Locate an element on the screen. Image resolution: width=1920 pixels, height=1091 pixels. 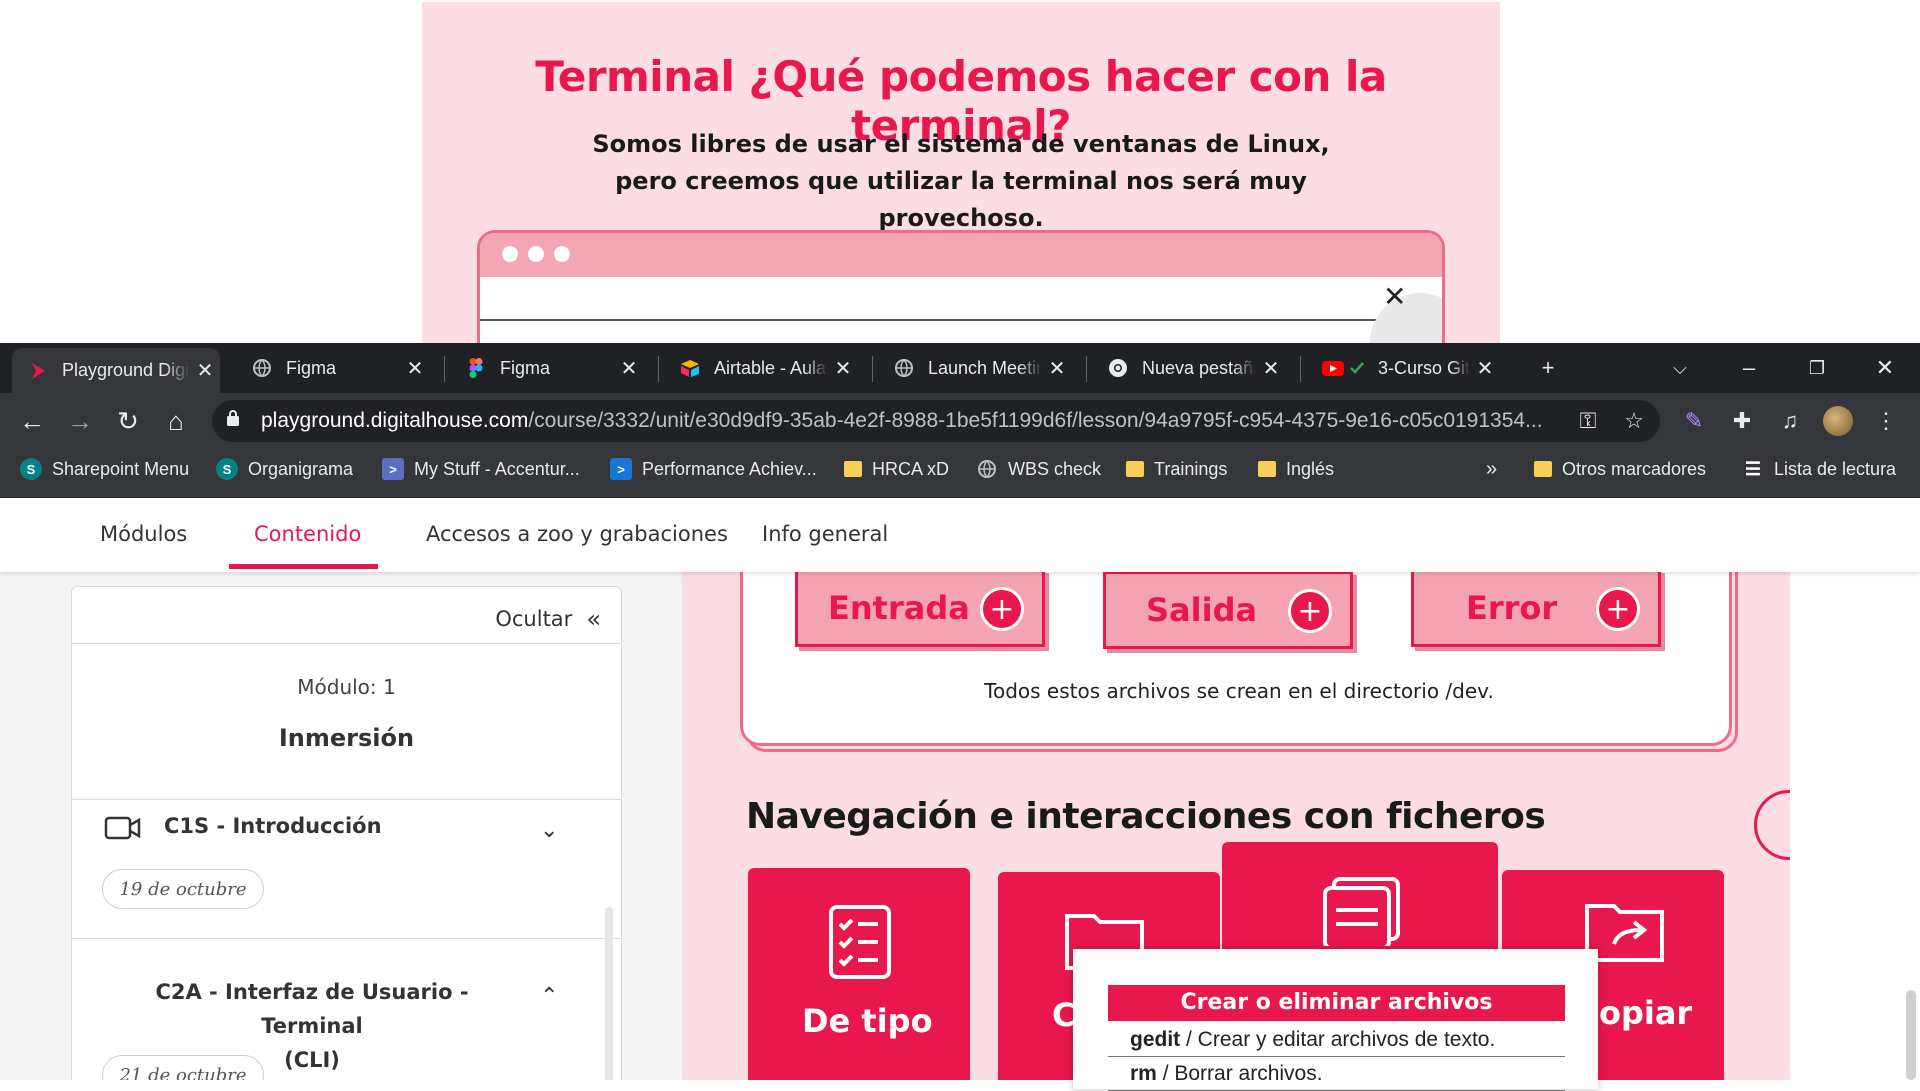
bookmark-otros-marcadores: Otros marcadores is located at coordinates (1620, 469).